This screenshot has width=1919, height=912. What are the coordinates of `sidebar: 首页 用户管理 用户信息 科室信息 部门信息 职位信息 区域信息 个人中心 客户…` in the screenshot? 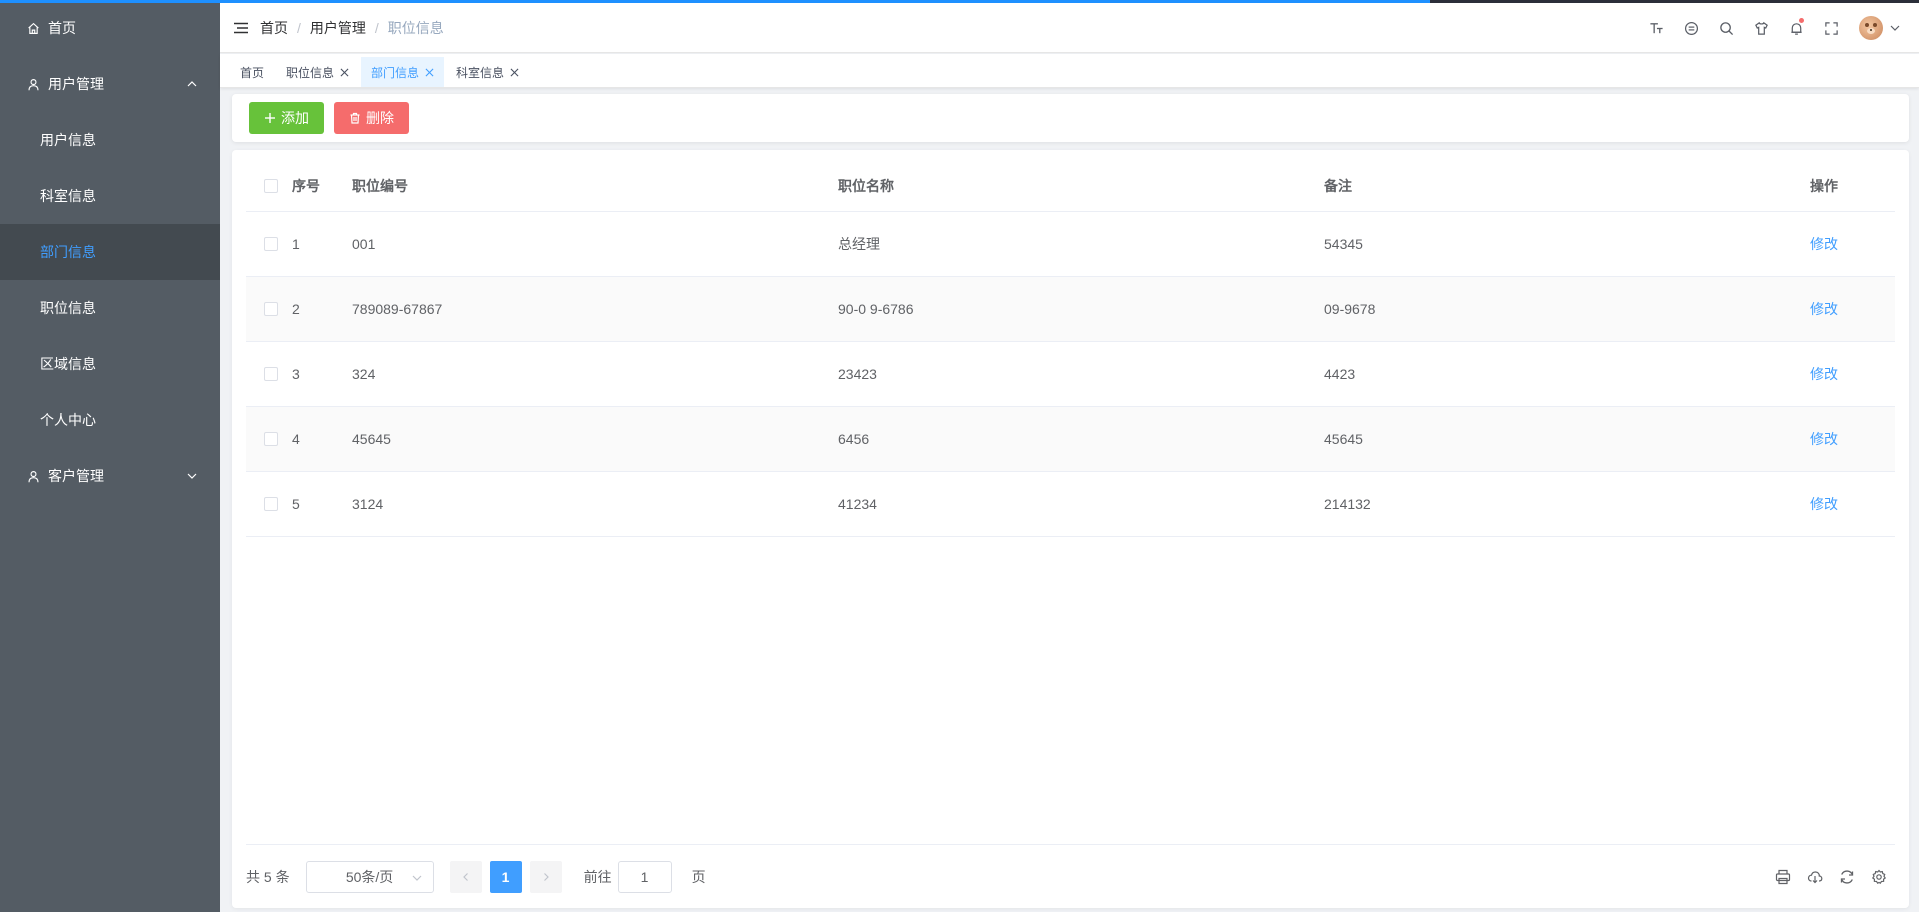 It's located at (110, 456).